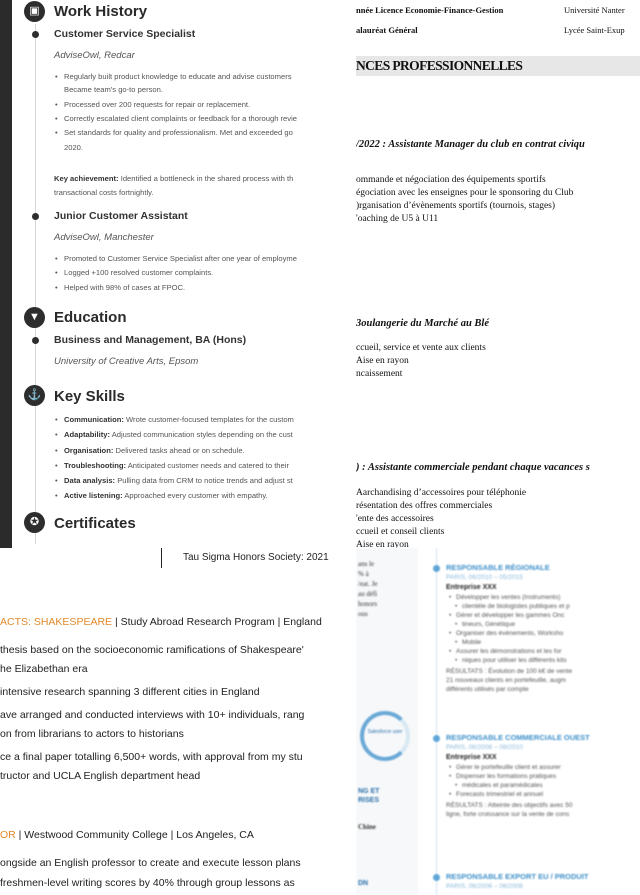 The image size is (640, 895). I want to click on left-dark-rail, so click(6, 274).